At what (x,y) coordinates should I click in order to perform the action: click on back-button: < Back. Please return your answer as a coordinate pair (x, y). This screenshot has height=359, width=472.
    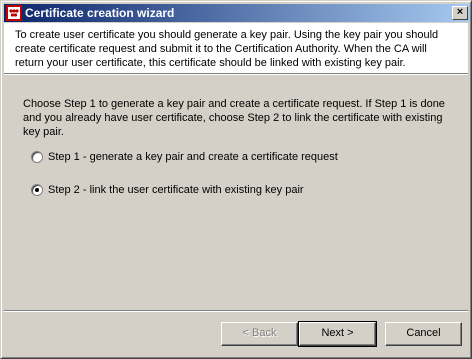
    Looking at the image, I should click on (259, 334).